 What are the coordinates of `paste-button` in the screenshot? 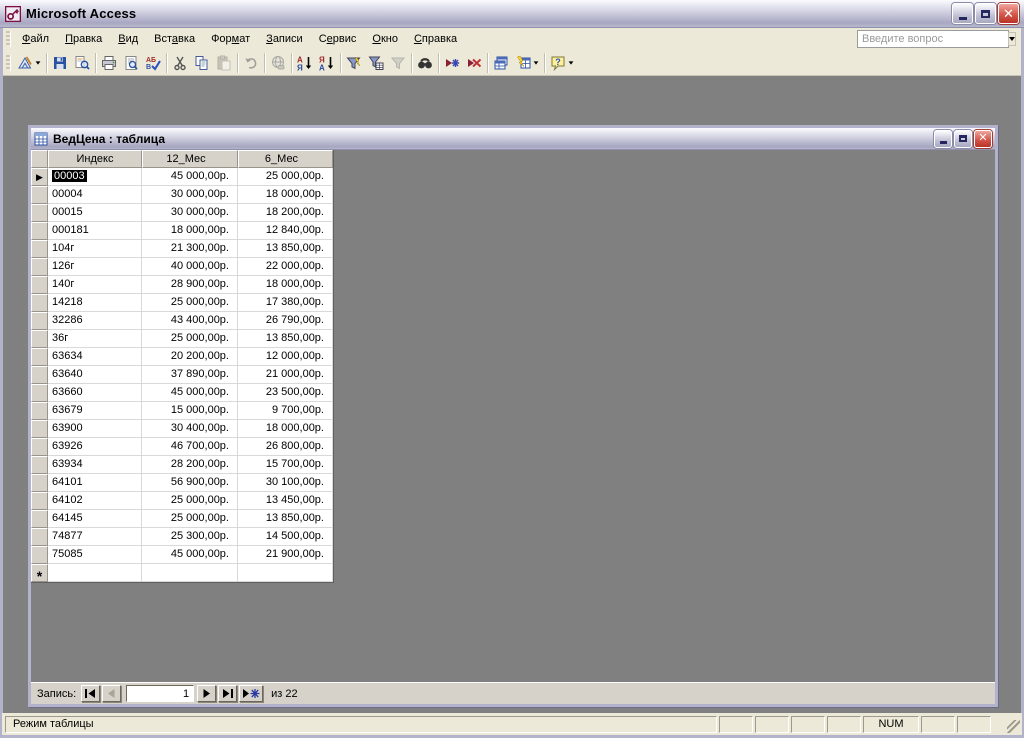 It's located at (224, 63).